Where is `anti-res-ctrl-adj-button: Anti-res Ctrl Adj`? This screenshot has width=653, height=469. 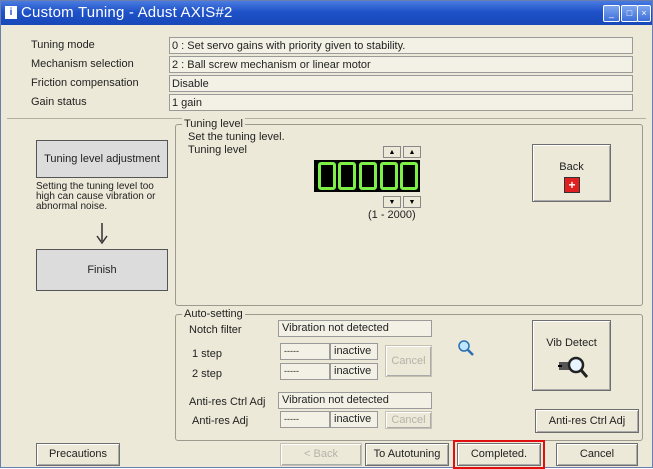
anti-res-ctrl-adj-button: Anti-res Ctrl Adj is located at coordinates (587, 421).